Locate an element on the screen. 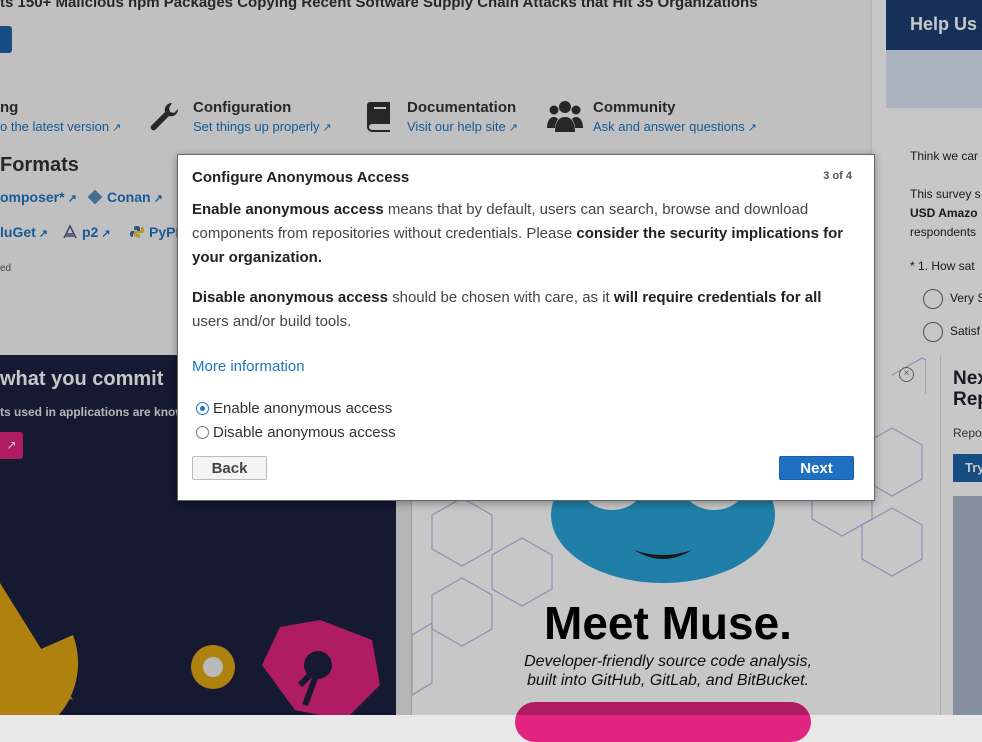 The image size is (982, 742). emphasis: Enable anonymous access is located at coordinates (288, 209).